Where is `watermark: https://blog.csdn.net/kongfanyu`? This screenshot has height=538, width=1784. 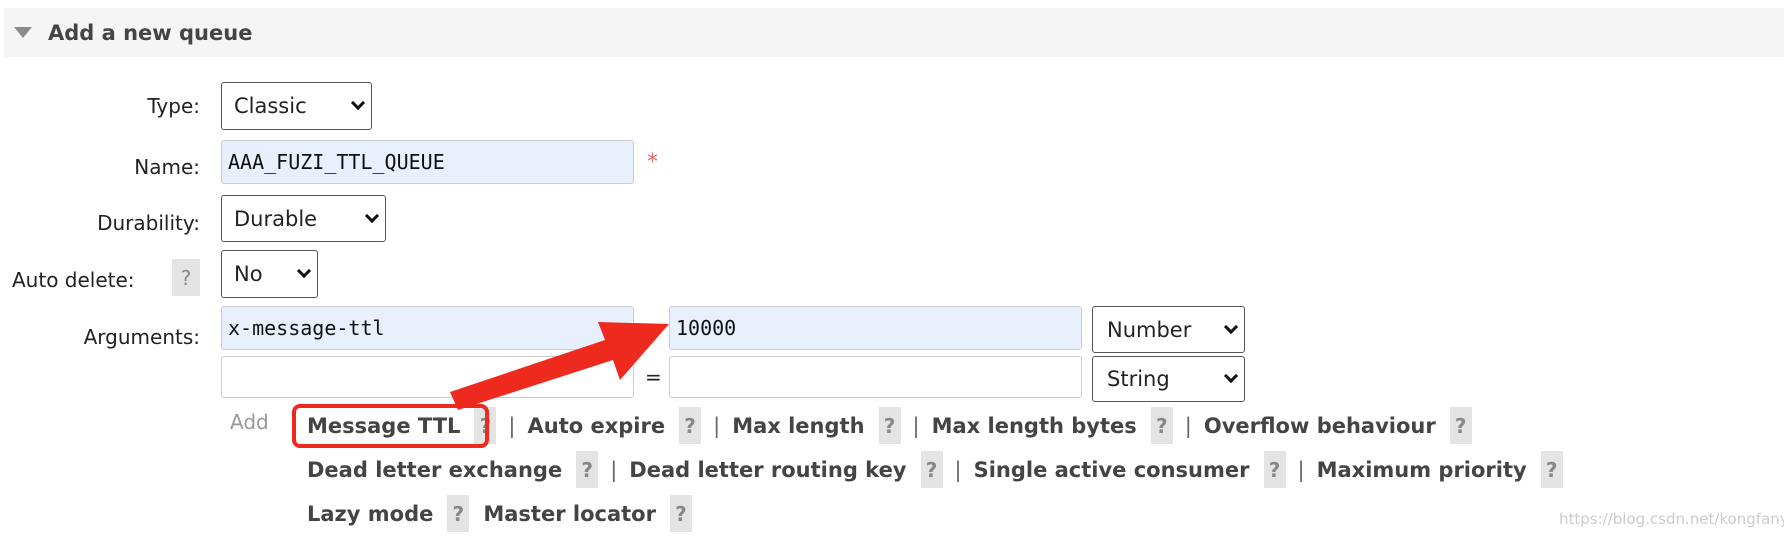
watermark: https://blog.csdn.net/kongfanyu is located at coordinates (1671, 519).